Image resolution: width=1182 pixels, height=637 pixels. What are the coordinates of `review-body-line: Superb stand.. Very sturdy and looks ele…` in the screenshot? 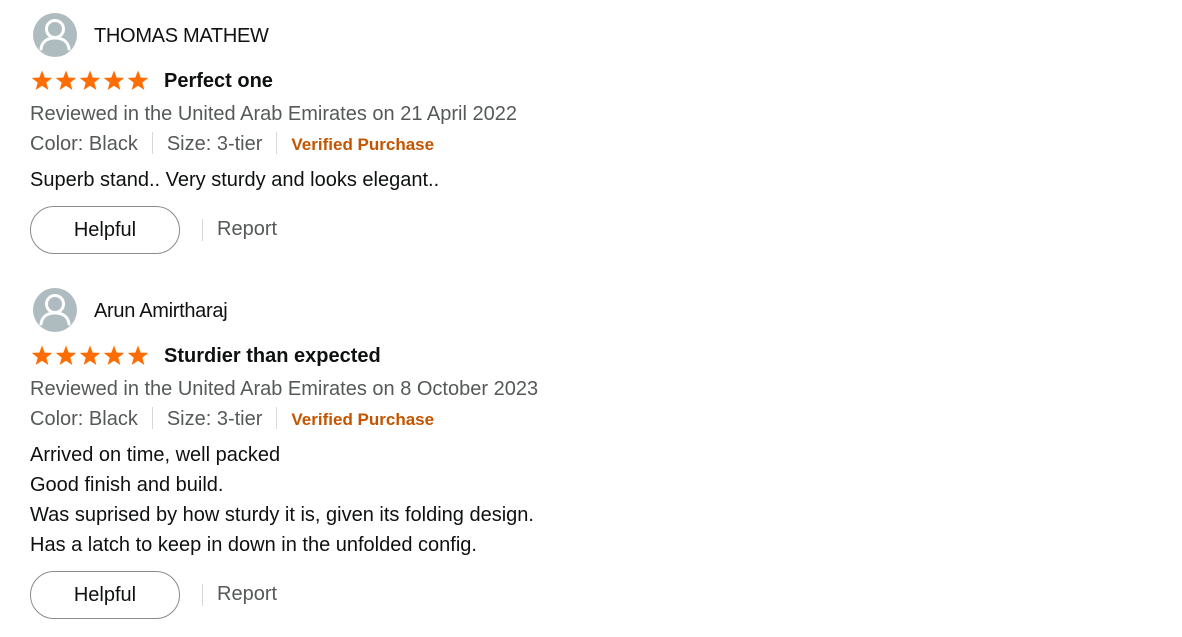 It's located at (235, 180).